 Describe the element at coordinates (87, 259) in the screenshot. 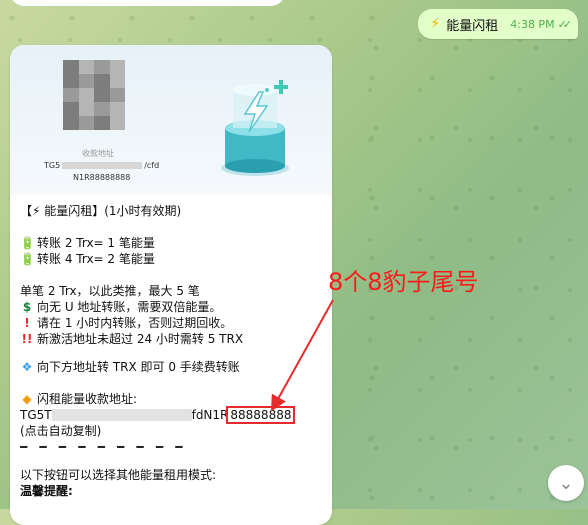

I see `rate-line-2: 🔋 转账 4 Trx= 2 笔能量` at that location.